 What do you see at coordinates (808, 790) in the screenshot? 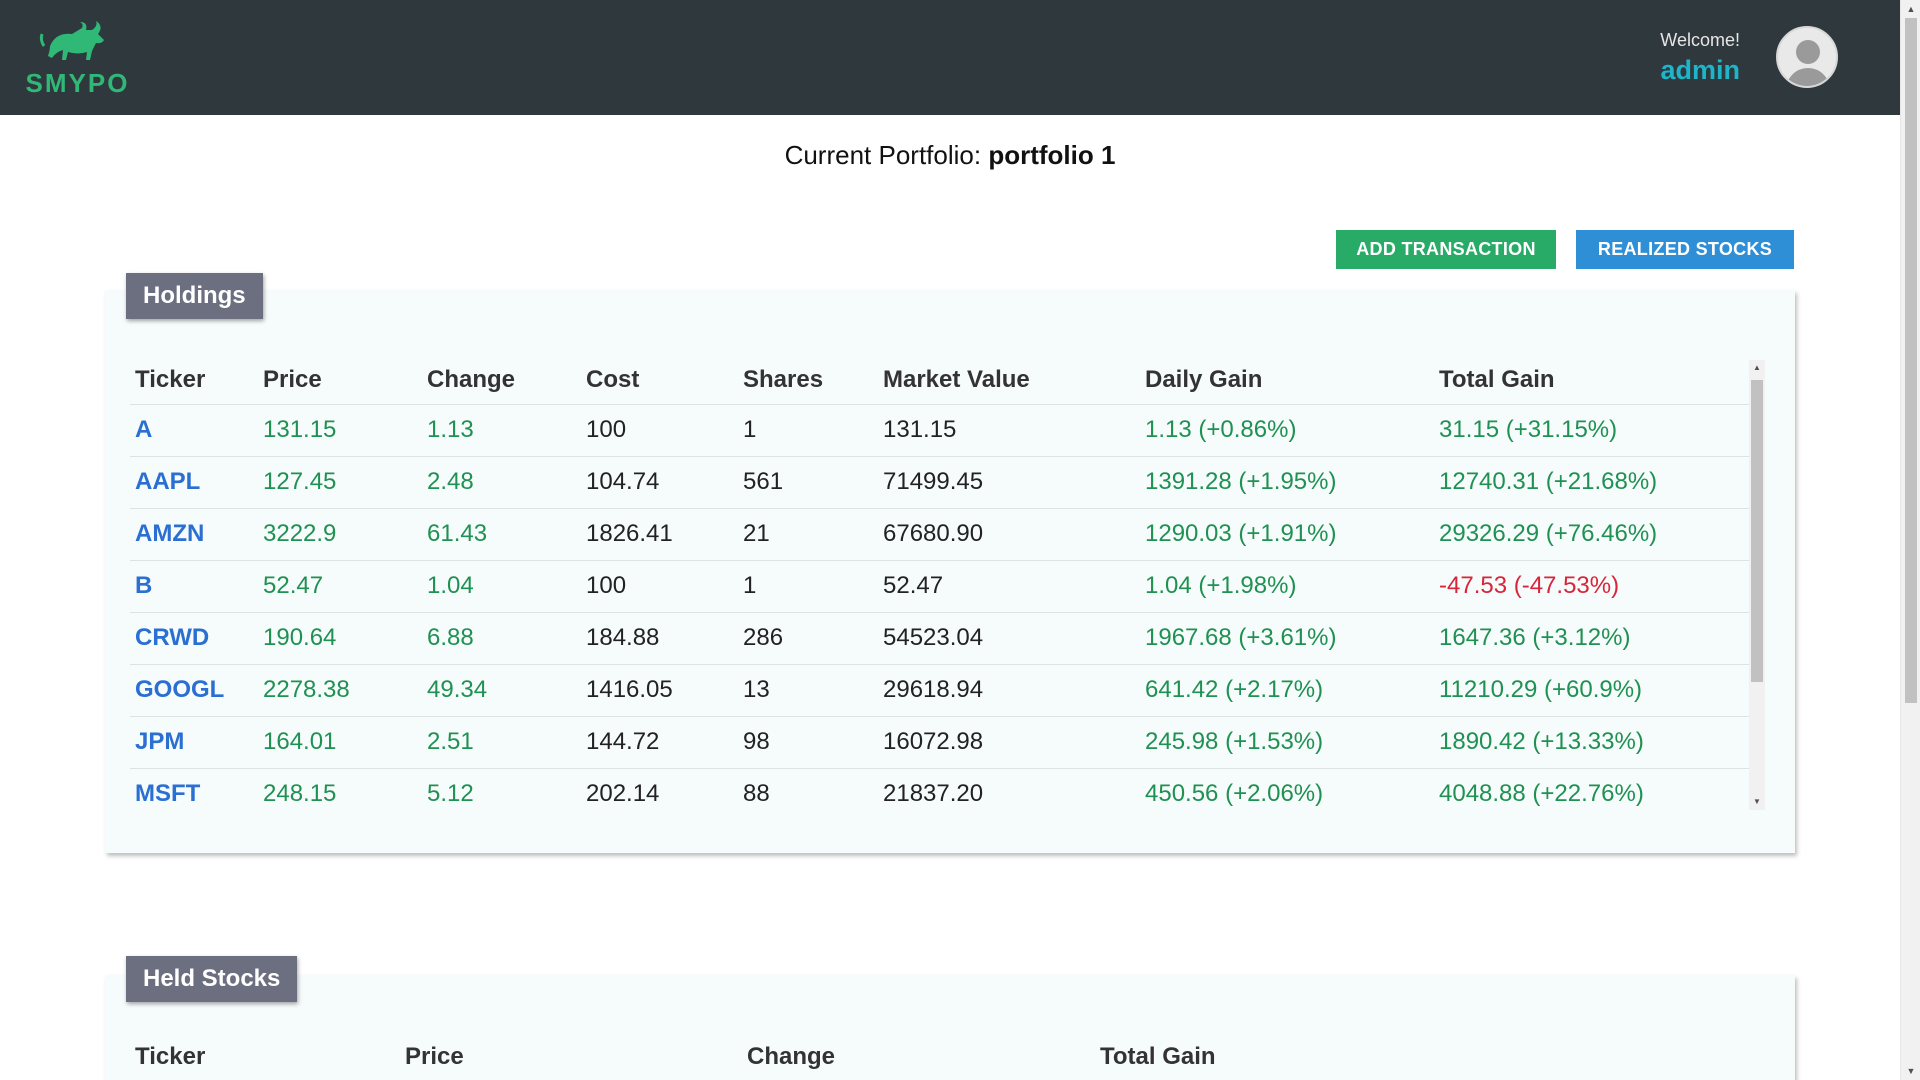
I see `shares-cell: 88` at bounding box center [808, 790].